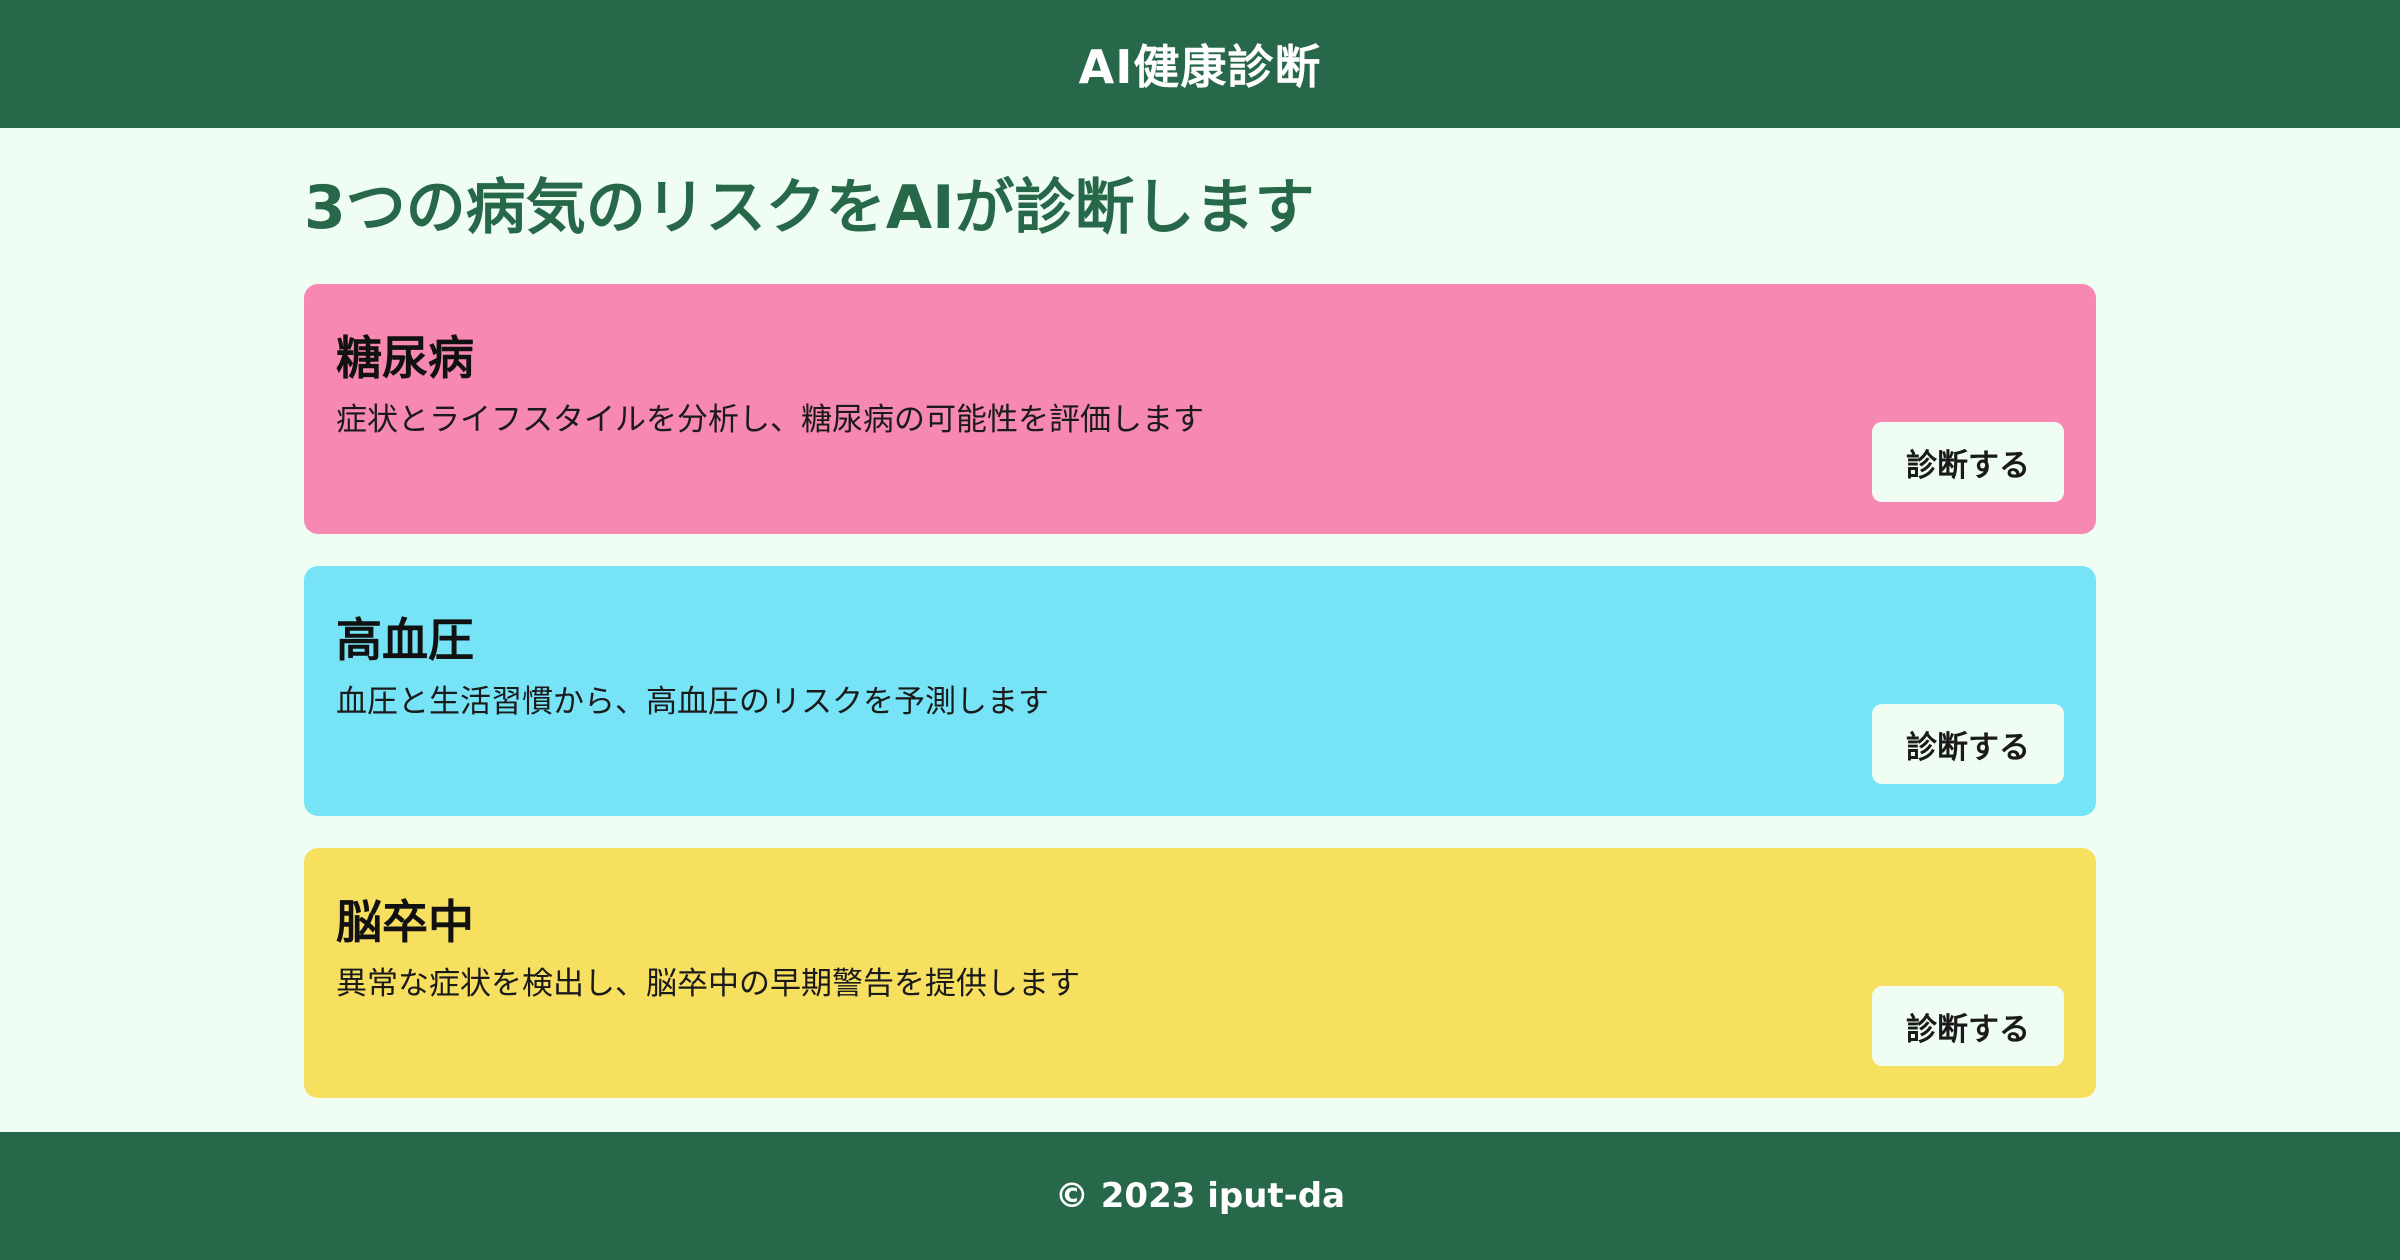 The image size is (2400, 1260). What do you see at coordinates (809, 208) in the screenshot?
I see `page-title: 3つの病気のリスクをAIが診断します` at bounding box center [809, 208].